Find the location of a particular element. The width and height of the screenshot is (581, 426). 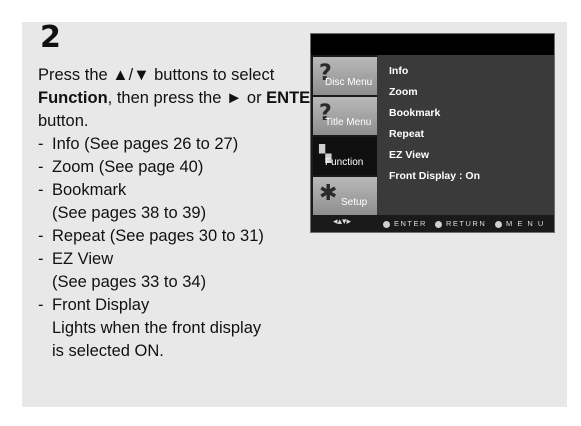

menu-item-info: Info is located at coordinates (398, 71).